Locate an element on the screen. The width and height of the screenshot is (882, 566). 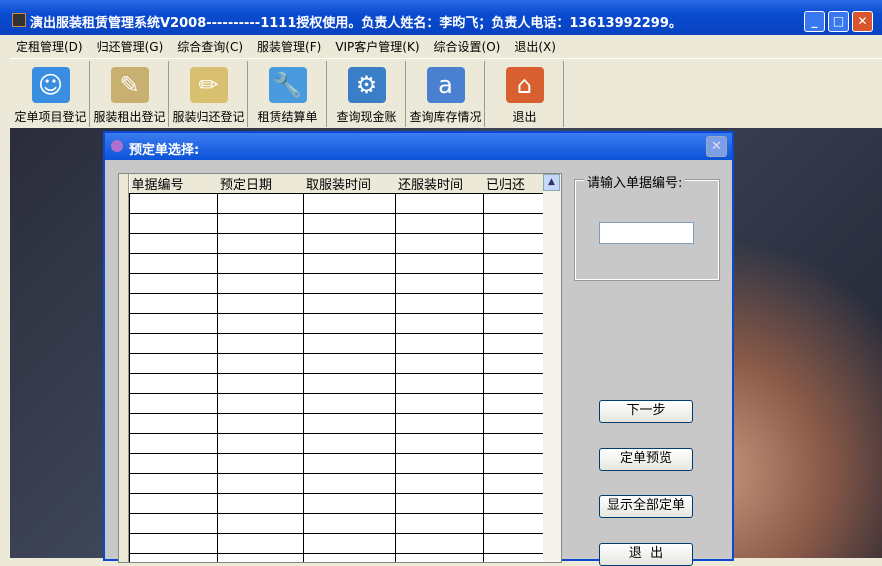
dialog-close-button: ✕ is located at coordinates (716, 146).